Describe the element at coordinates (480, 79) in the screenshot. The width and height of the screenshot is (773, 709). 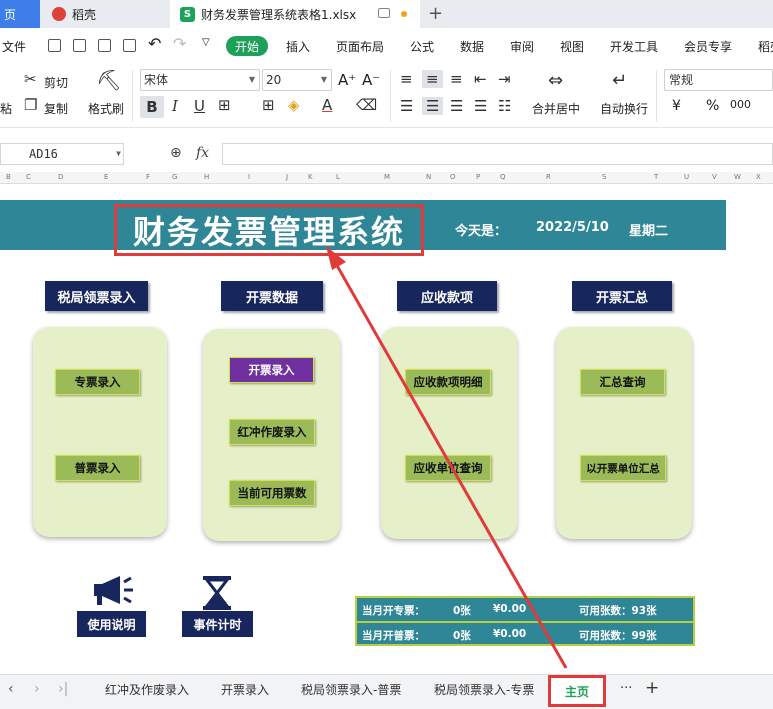
I see `indent-decrease-icon: ⇤` at that location.